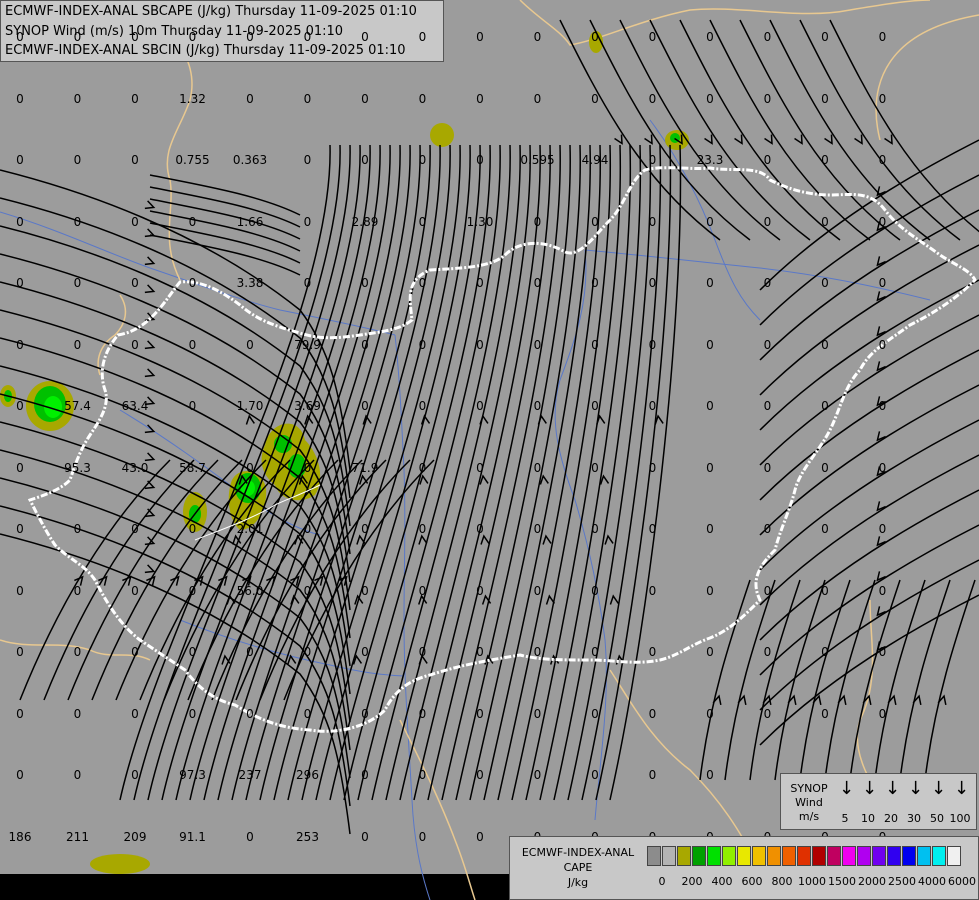 Image resolution: width=979 pixels, height=900 pixels. I want to click on river-danube-west, so click(198, 273).